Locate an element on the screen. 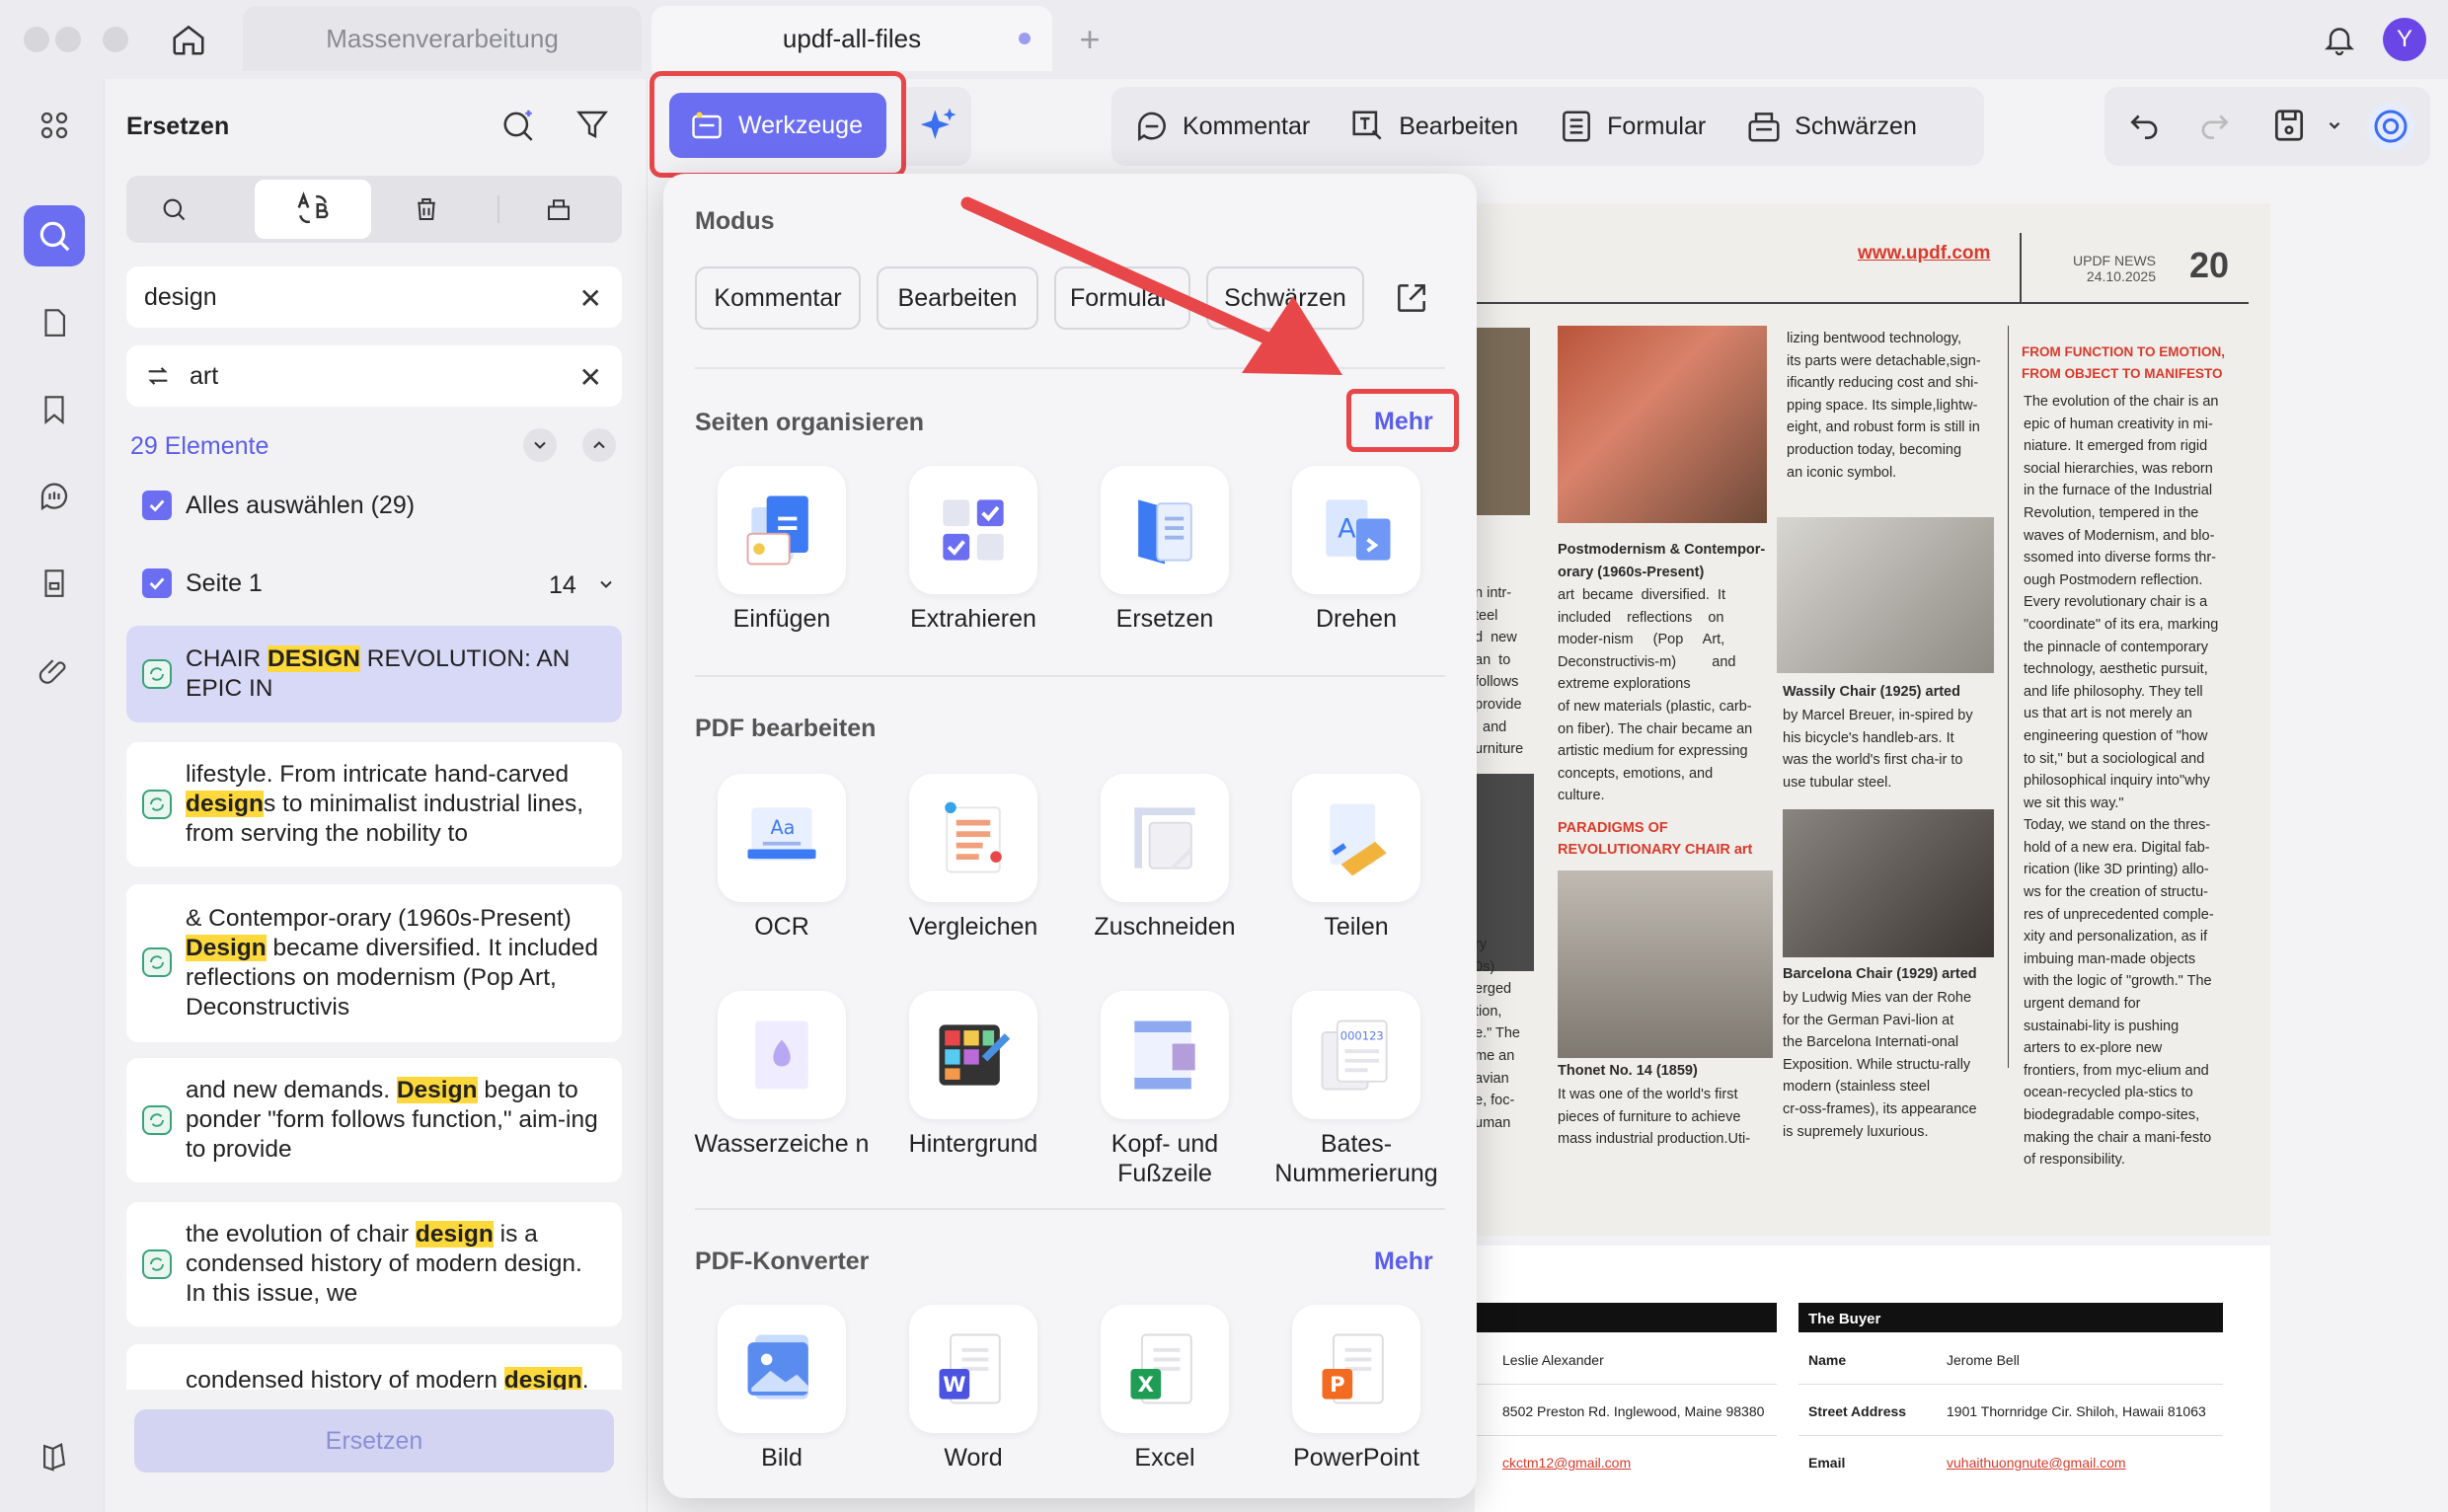 This screenshot has width=2448, height=1512. list-item: CHAIR DESIGN REVOLUTION: AN EPIC IN is located at coordinates (374, 674).